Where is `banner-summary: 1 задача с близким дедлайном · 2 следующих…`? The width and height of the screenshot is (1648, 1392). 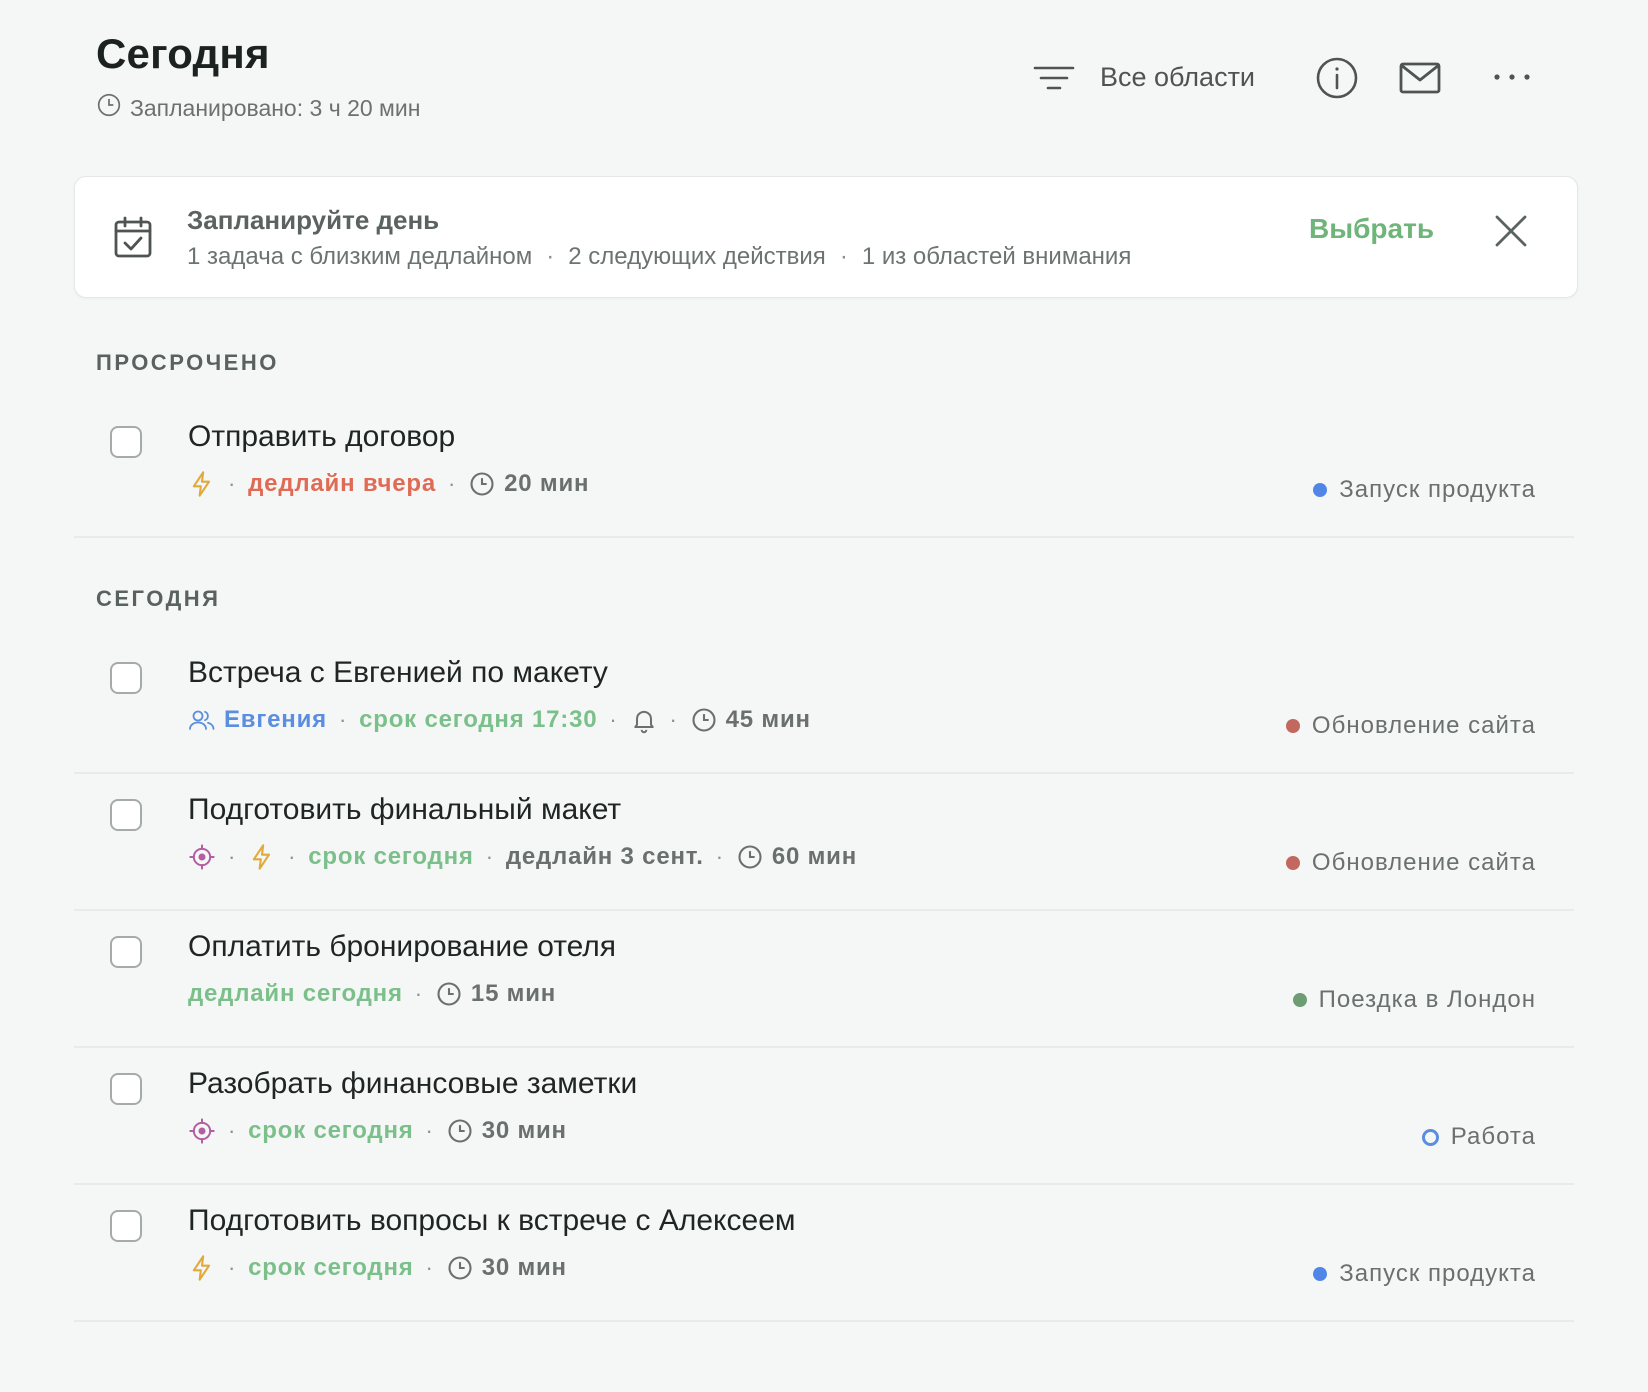 banner-summary: 1 задача с близким дедлайном · 2 следующих… is located at coordinates (659, 256).